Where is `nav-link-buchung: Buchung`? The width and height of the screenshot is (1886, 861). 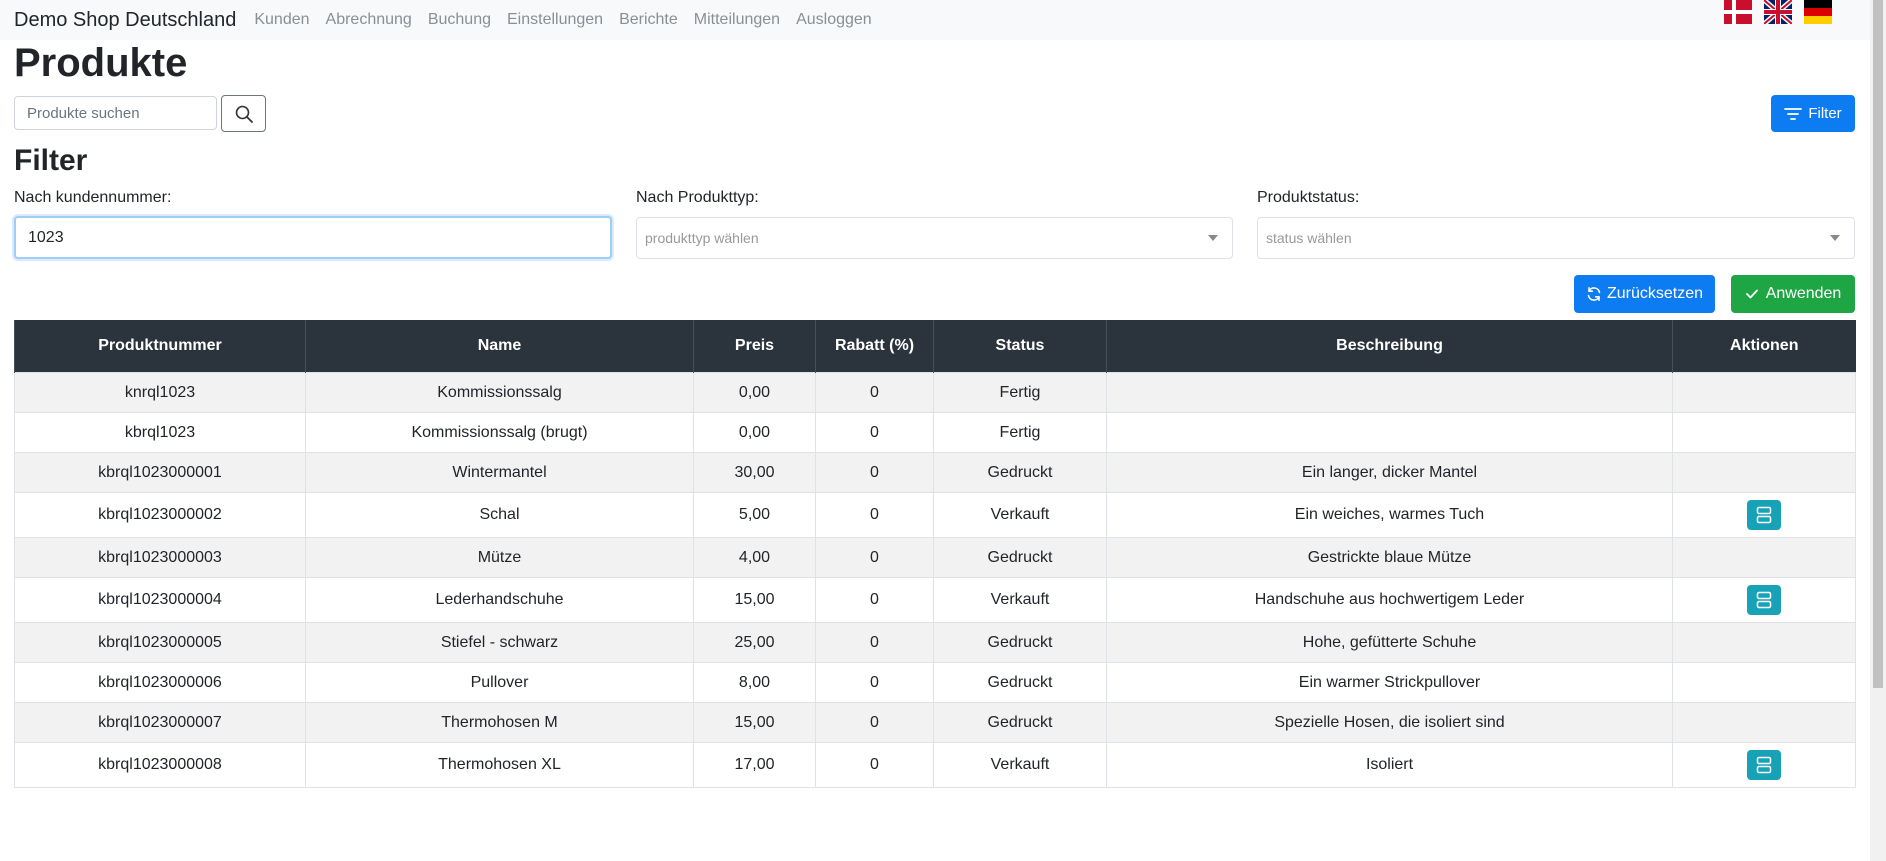
nav-link-buchung: Buchung is located at coordinates (459, 20).